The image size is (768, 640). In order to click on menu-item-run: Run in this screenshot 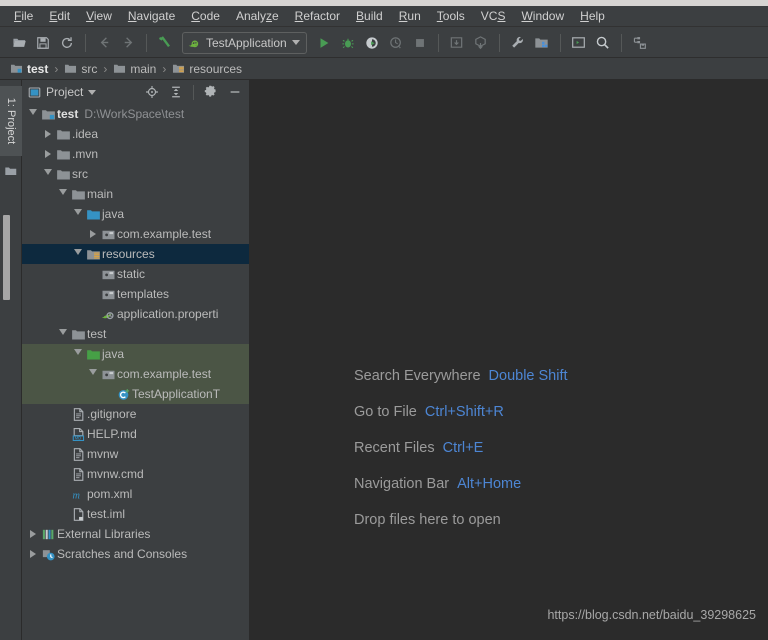, I will do `click(410, 16)`.